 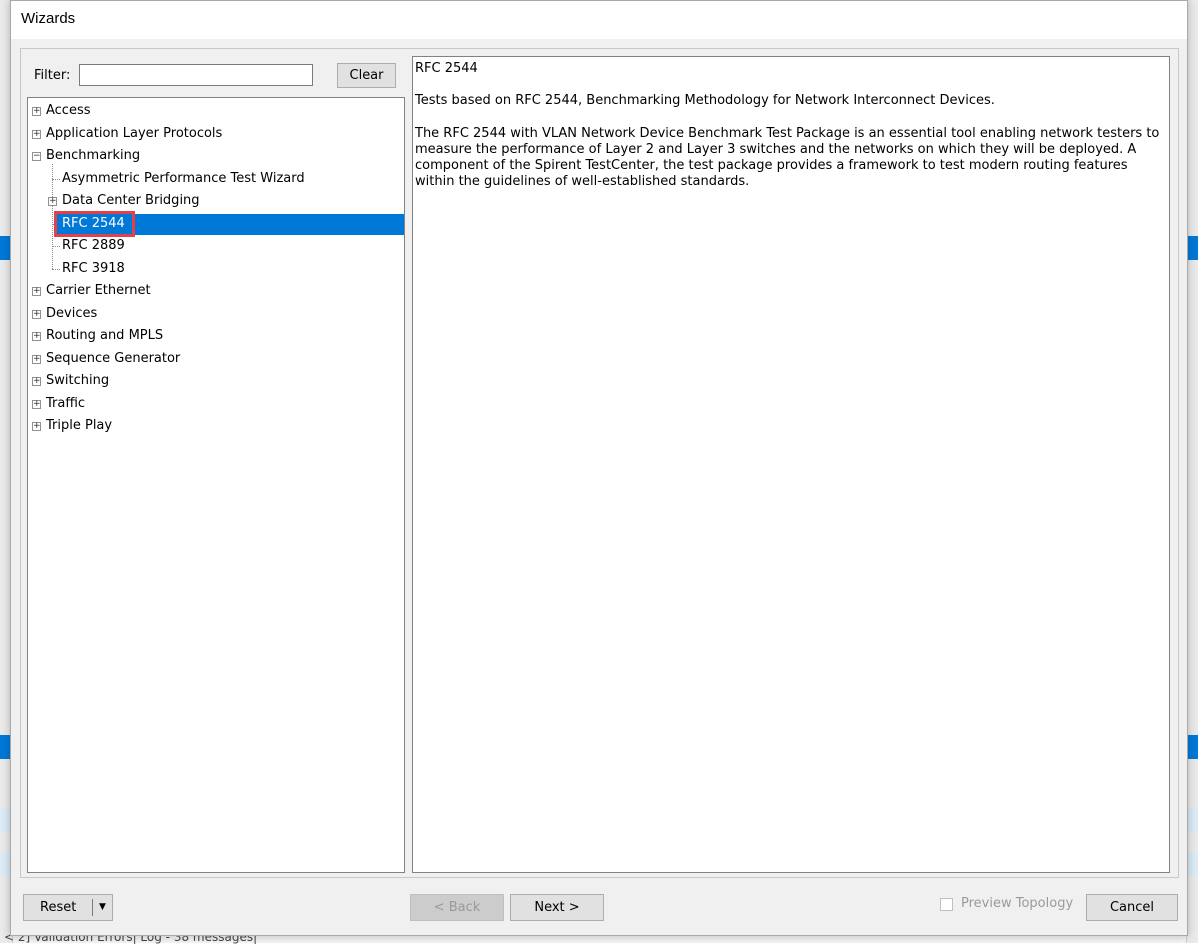 I want to click on tree-item-label: Application Layer Protocols, so click(x=134, y=133).